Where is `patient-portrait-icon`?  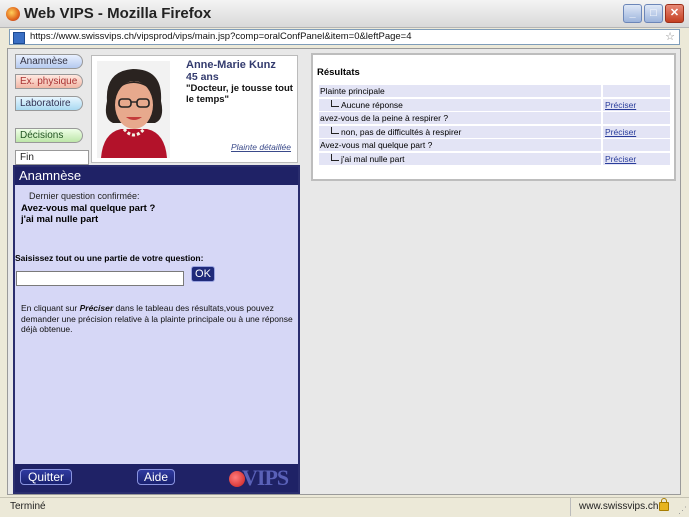 patient-portrait-icon is located at coordinates (133, 109).